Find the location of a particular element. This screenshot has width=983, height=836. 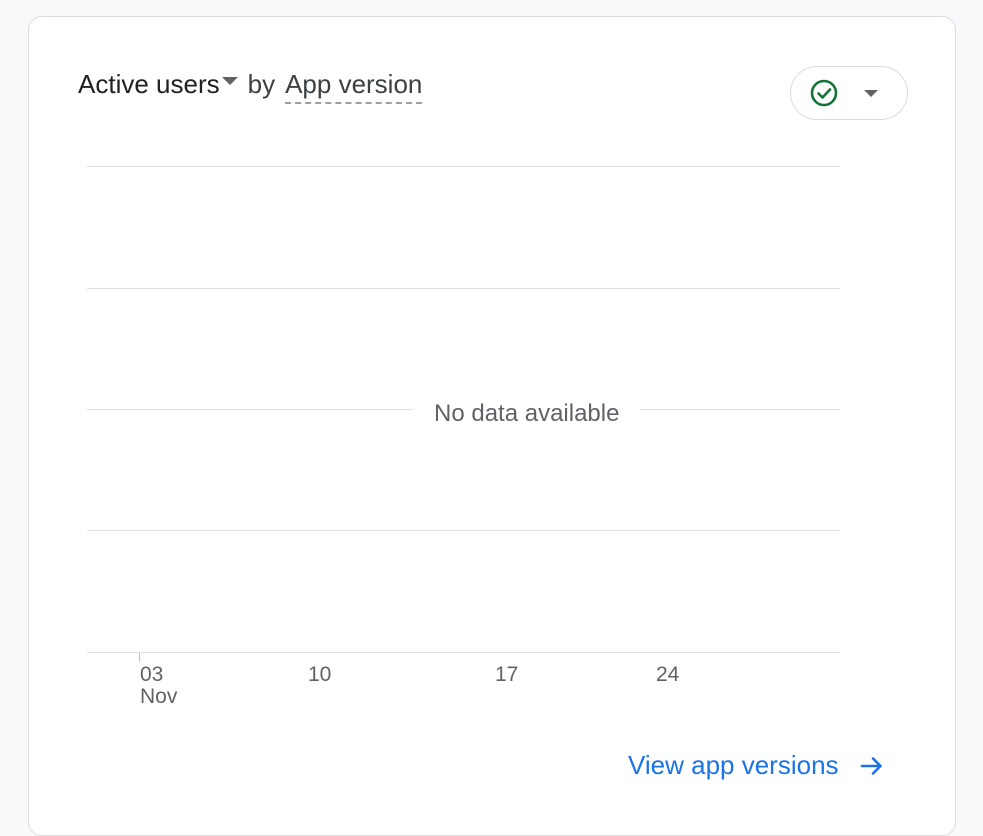

arrow-forward-icon is located at coordinates (871, 765).